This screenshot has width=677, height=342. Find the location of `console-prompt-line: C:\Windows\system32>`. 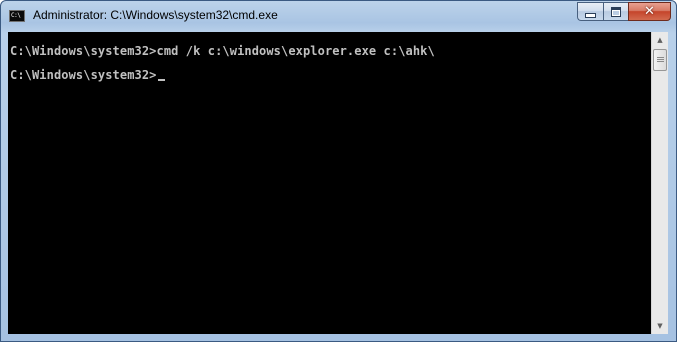

console-prompt-line: C:\Windows\system32> is located at coordinates (87, 75).